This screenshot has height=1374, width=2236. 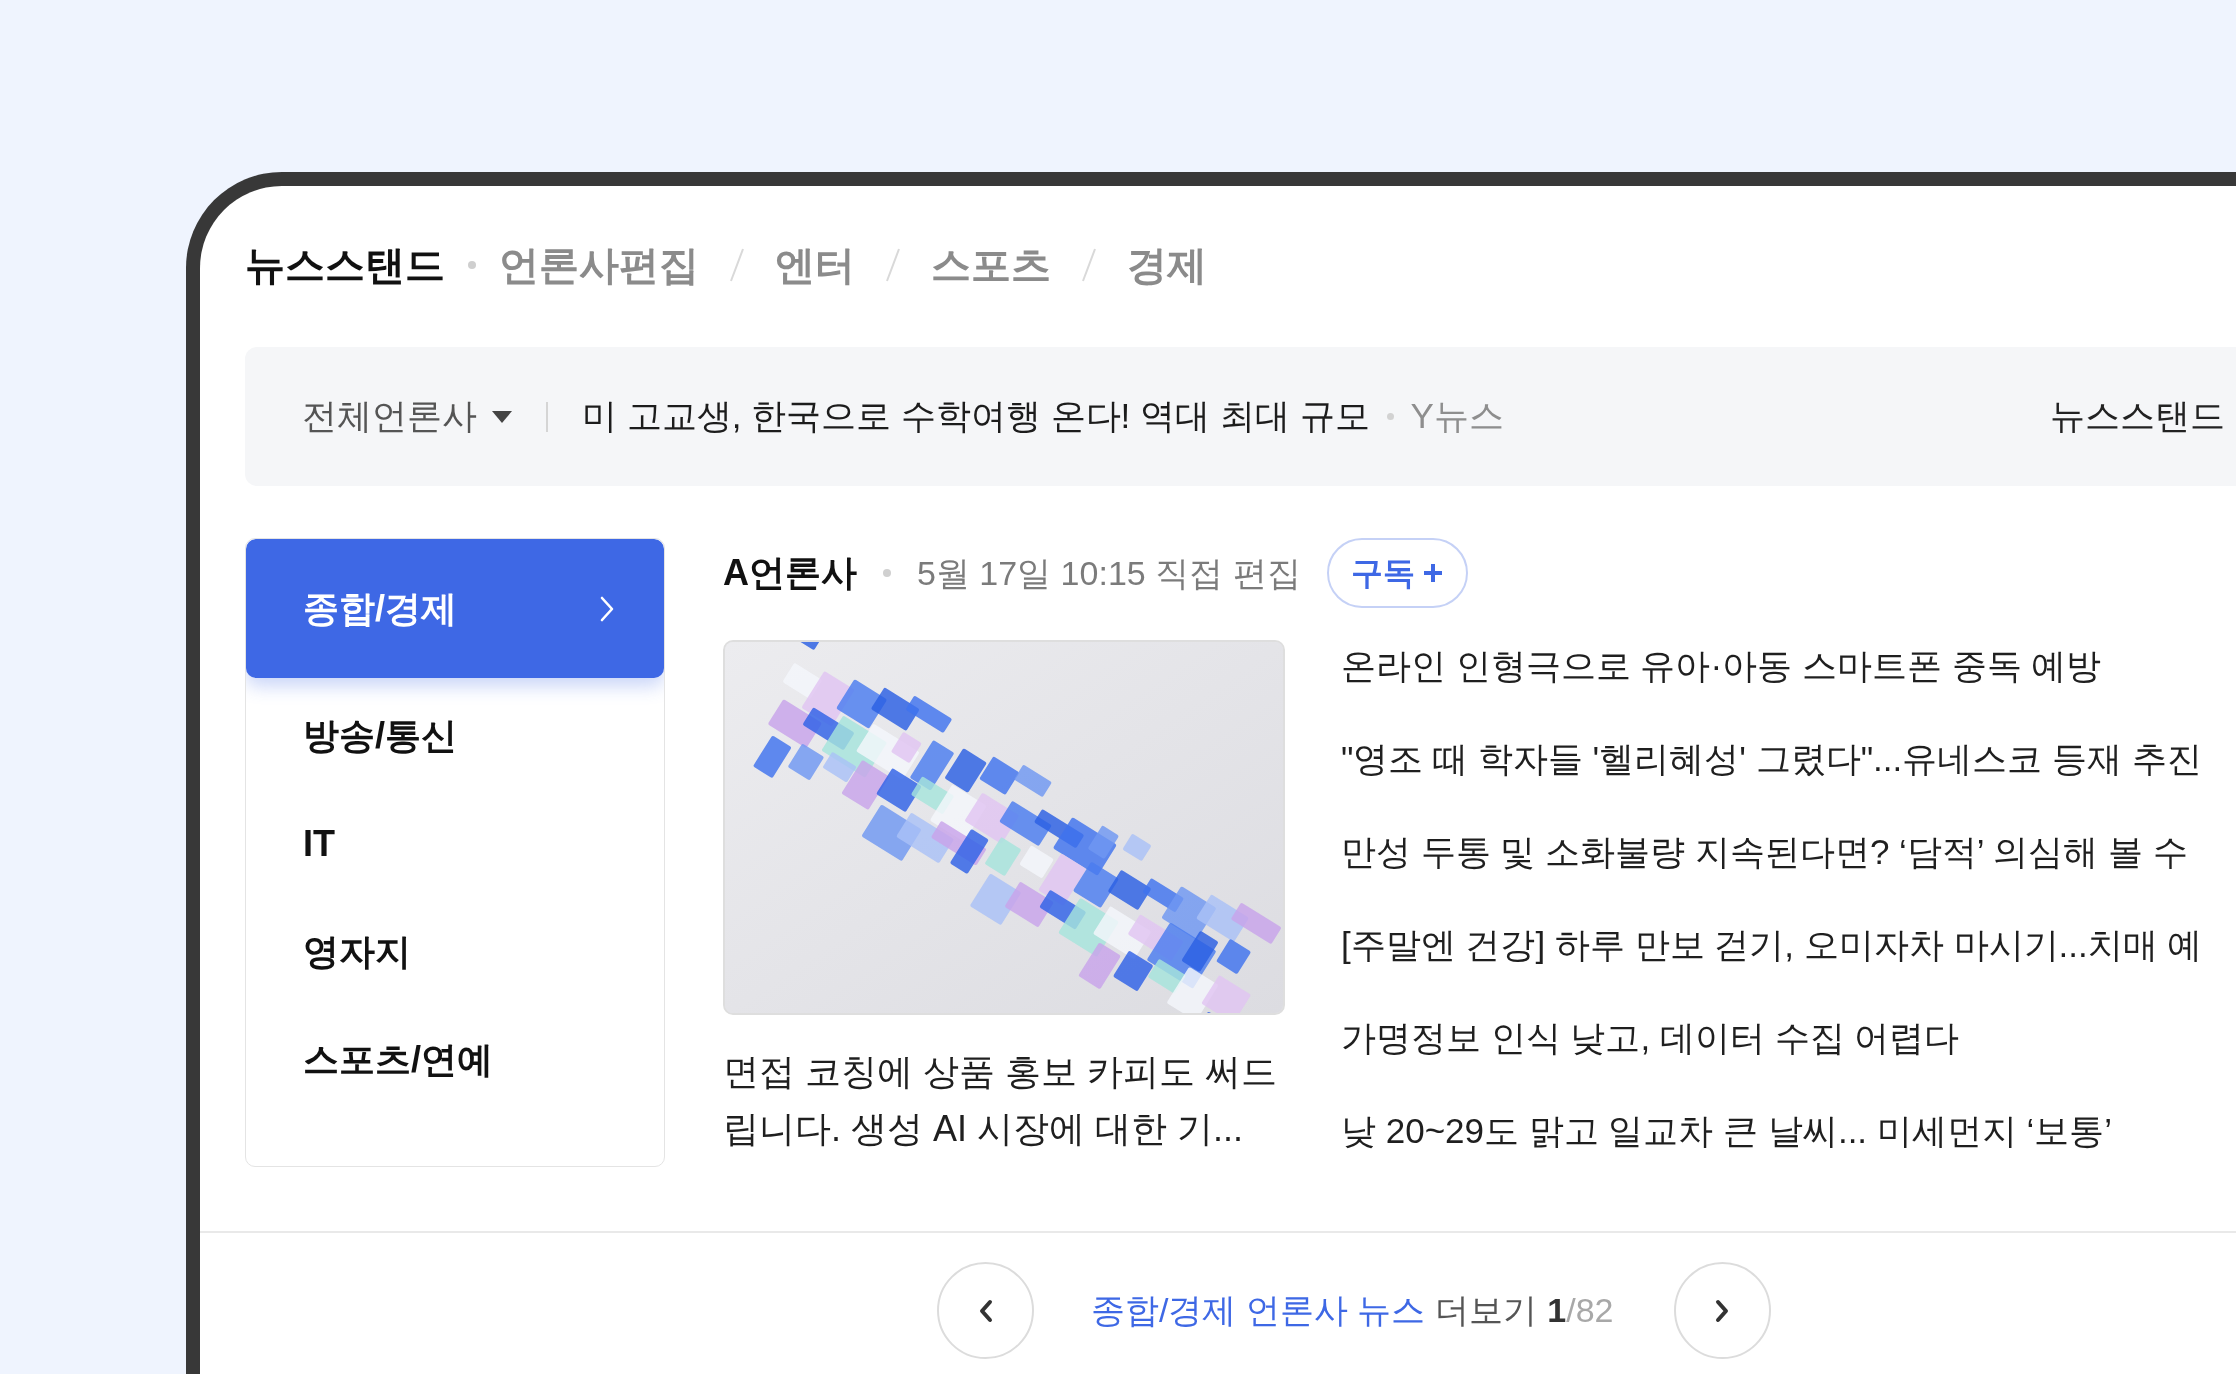 I want to click on headline-link: [주말엔 건강] 하루 만보 걷기, 오미자차 마시기...치매 예, so click(x=1788, y=944).